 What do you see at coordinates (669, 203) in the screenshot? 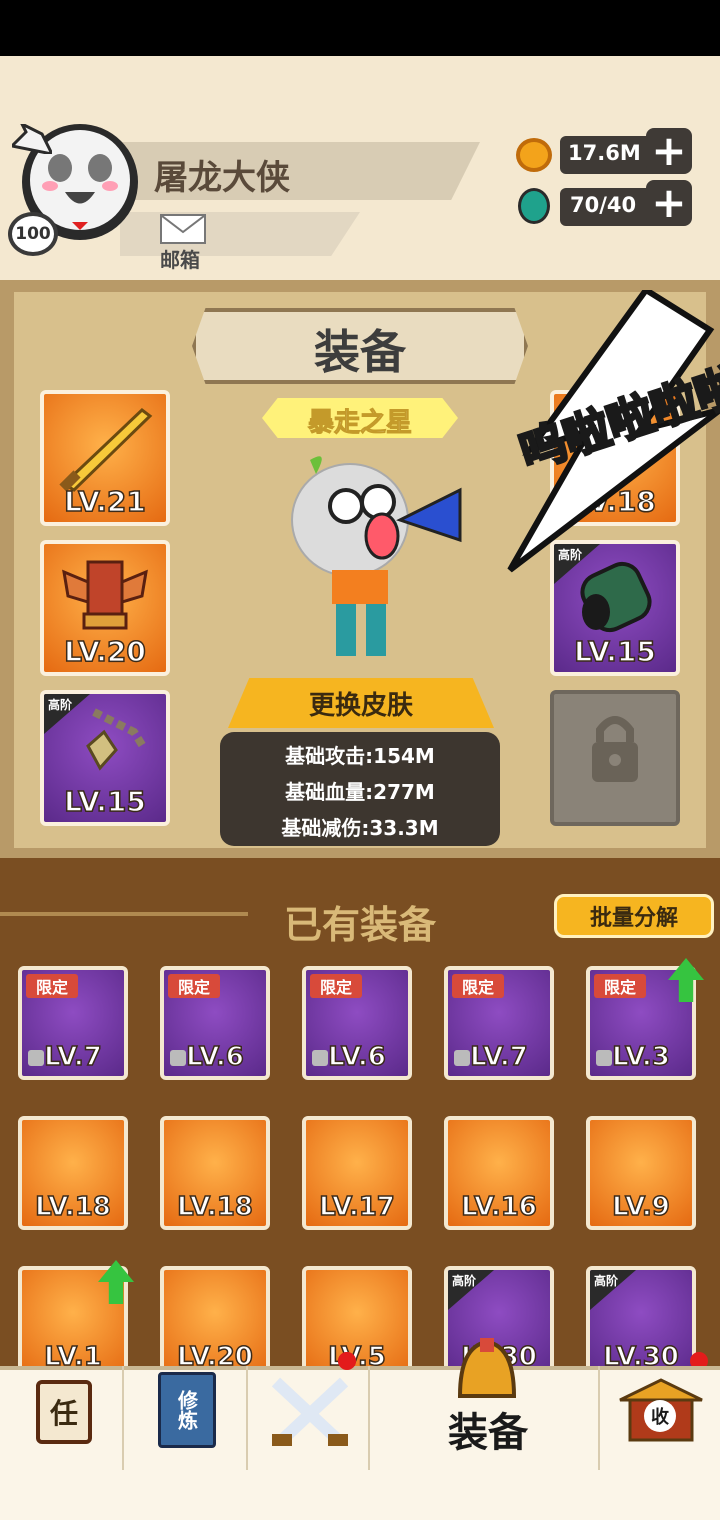
I see `add-gems-button: +` at bounding box center [669, 203].